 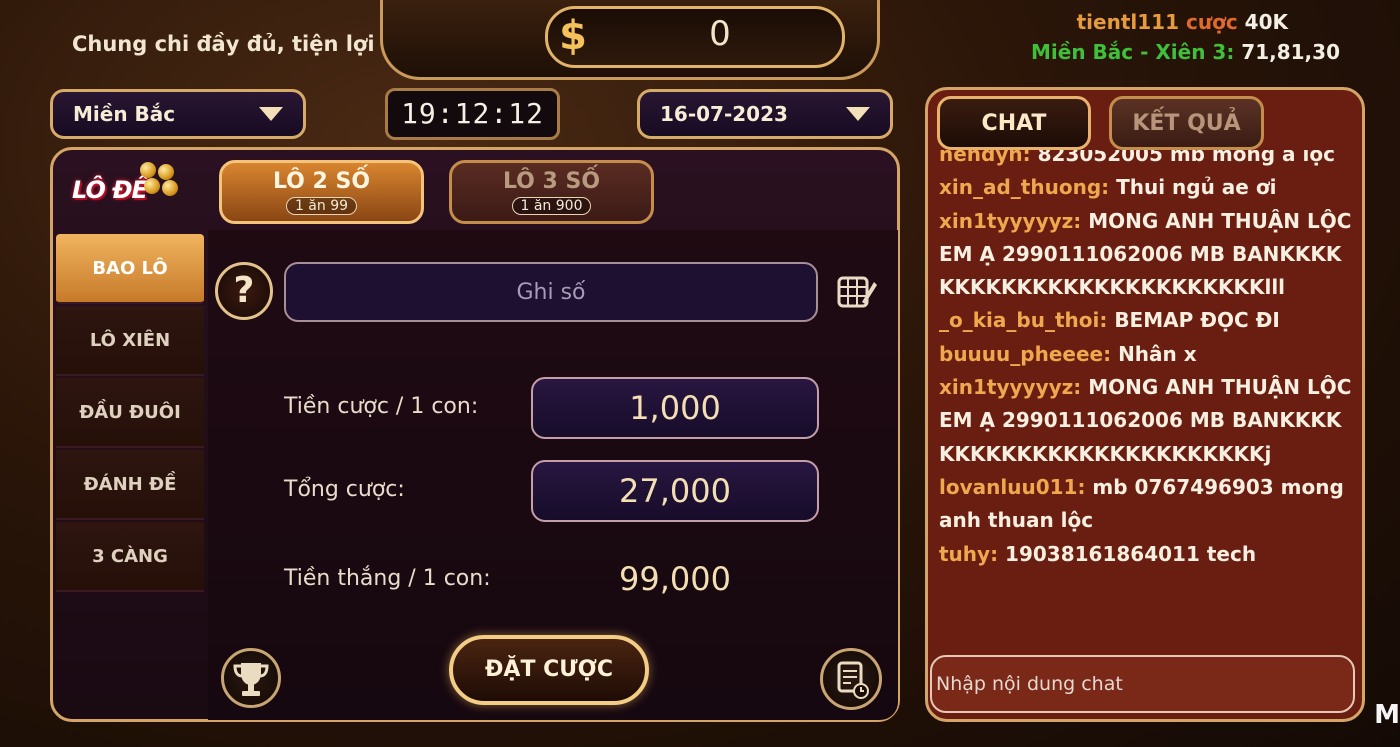 I want to click on chat-input, so click(x=1142, y=684).